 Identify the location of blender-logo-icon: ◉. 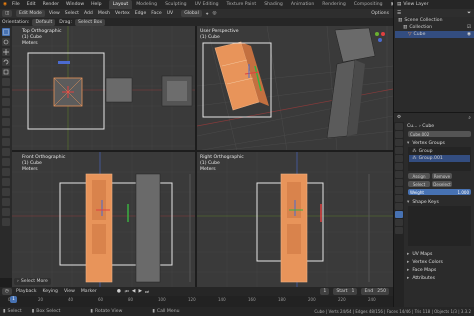
(5, 4).